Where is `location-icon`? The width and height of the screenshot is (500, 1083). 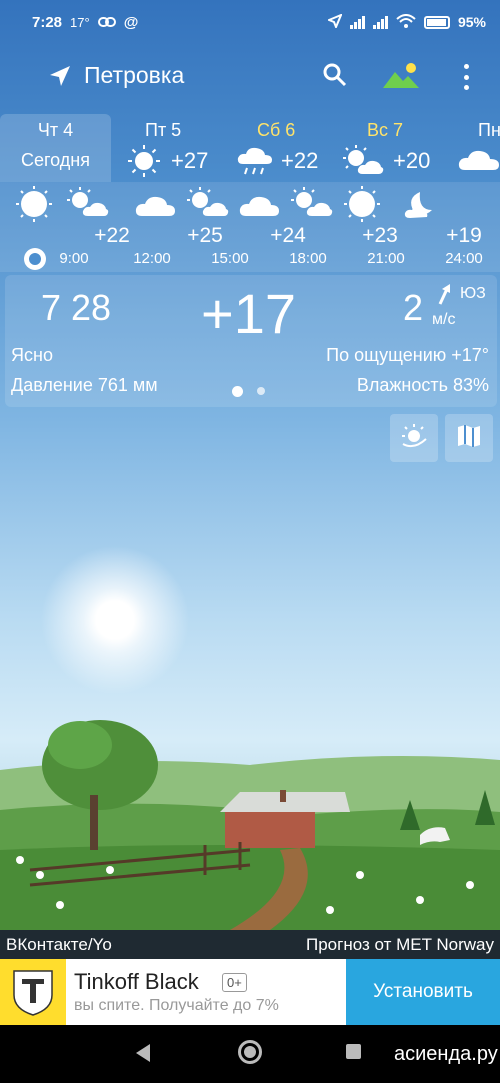
location-icon is located at coordinates (60, 78).